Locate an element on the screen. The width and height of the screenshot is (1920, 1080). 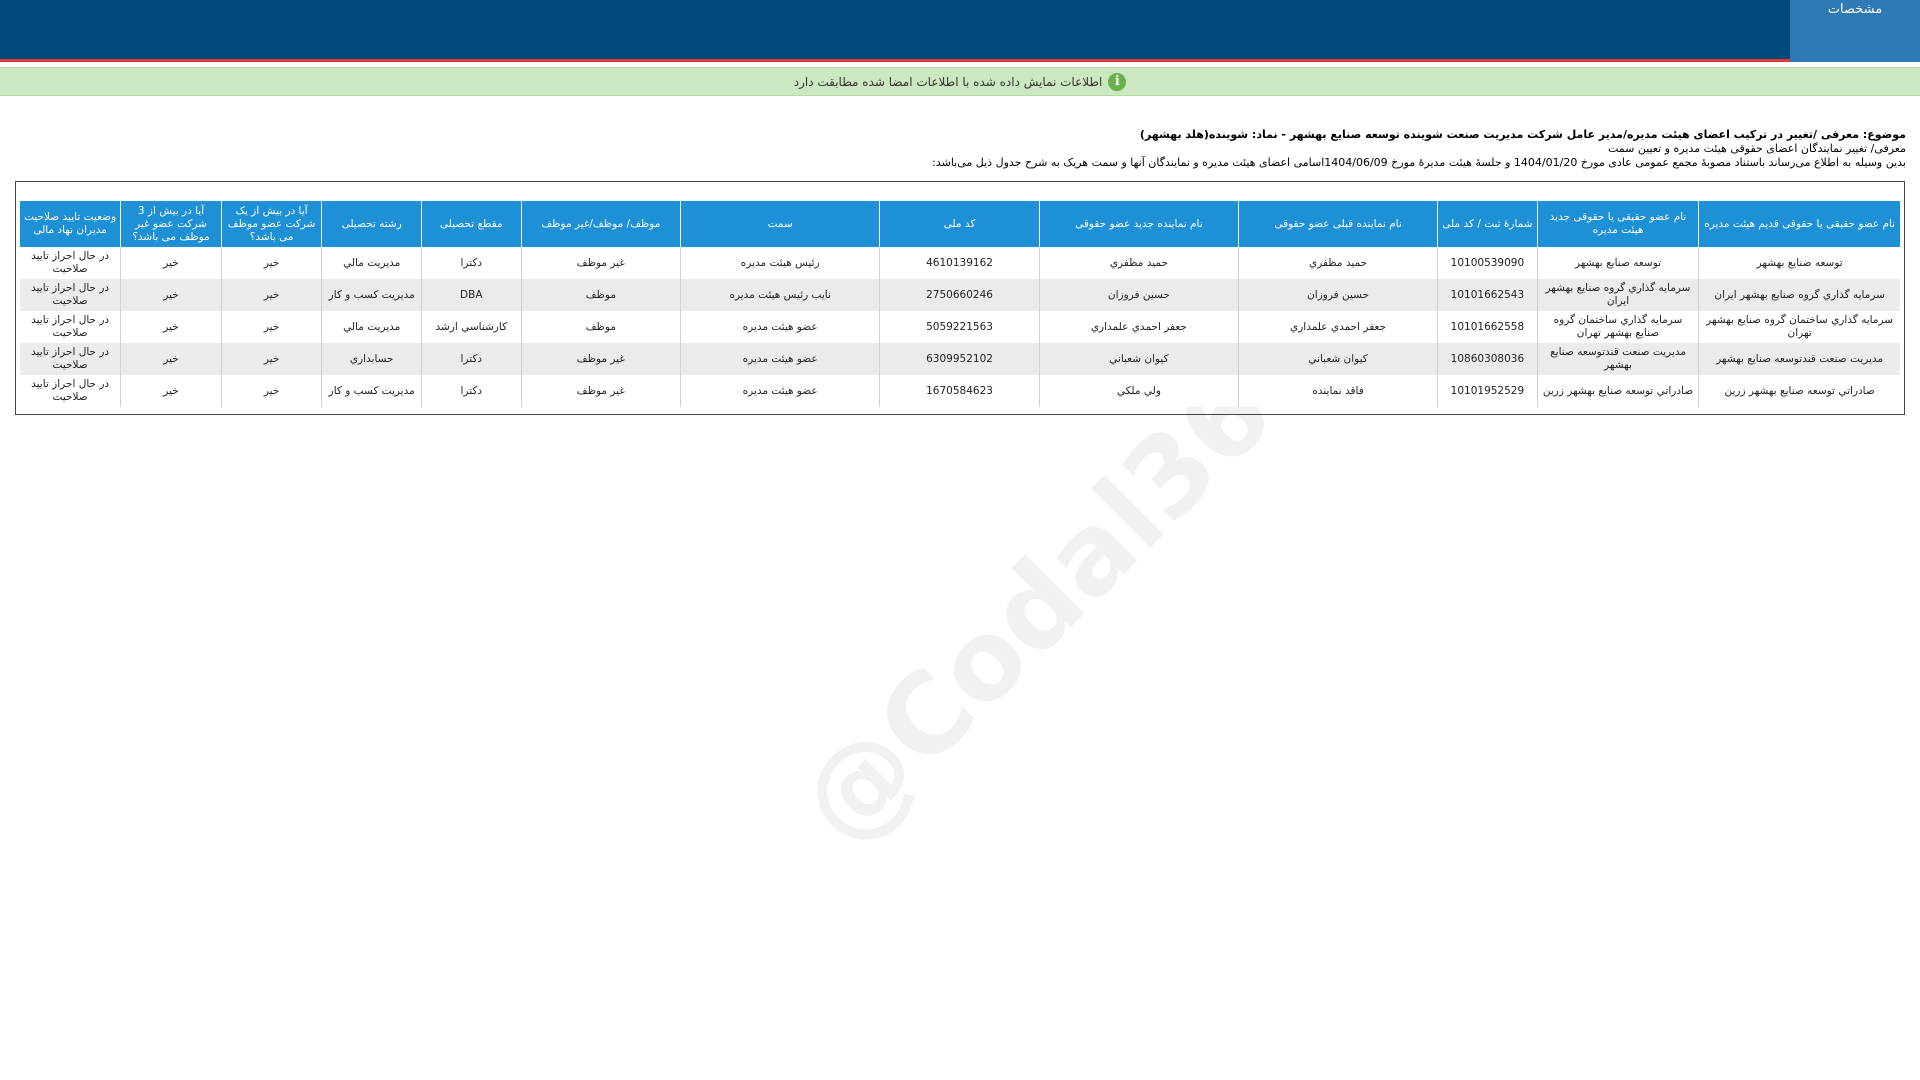
cell-field-of-study: حسابداري is located at coordinates (371, 359).